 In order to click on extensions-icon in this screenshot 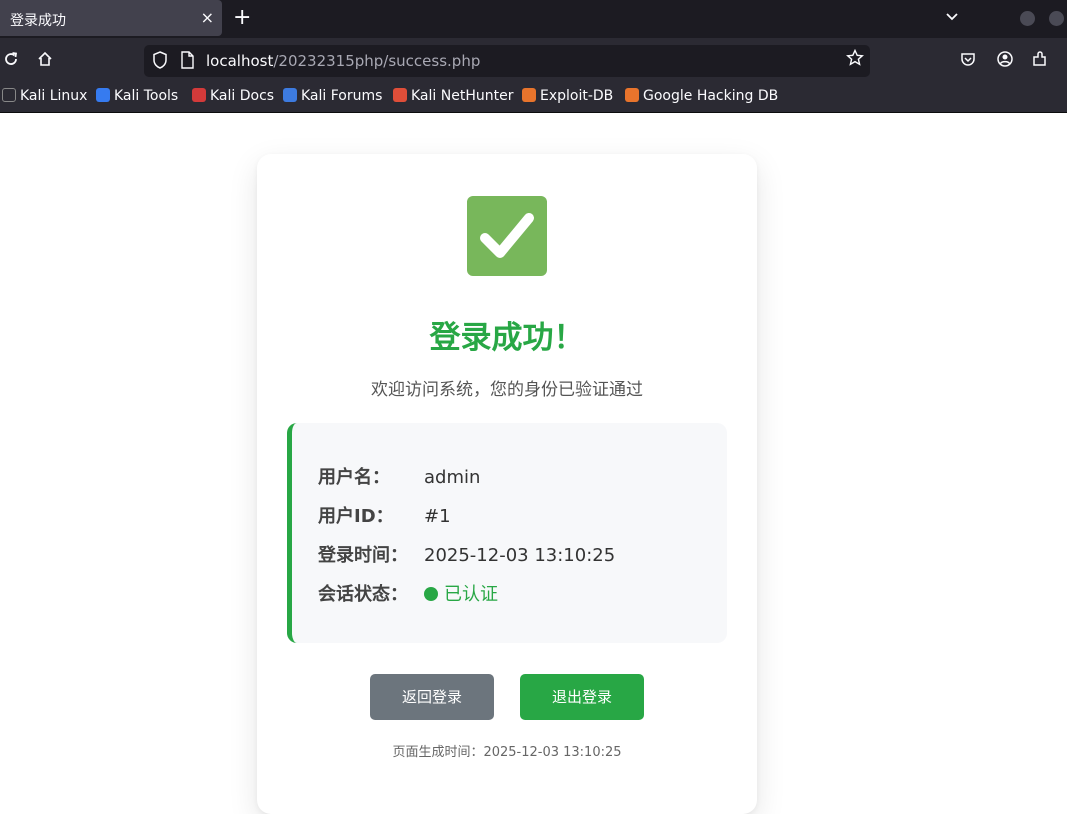, I will do `click(1040, 61)`.